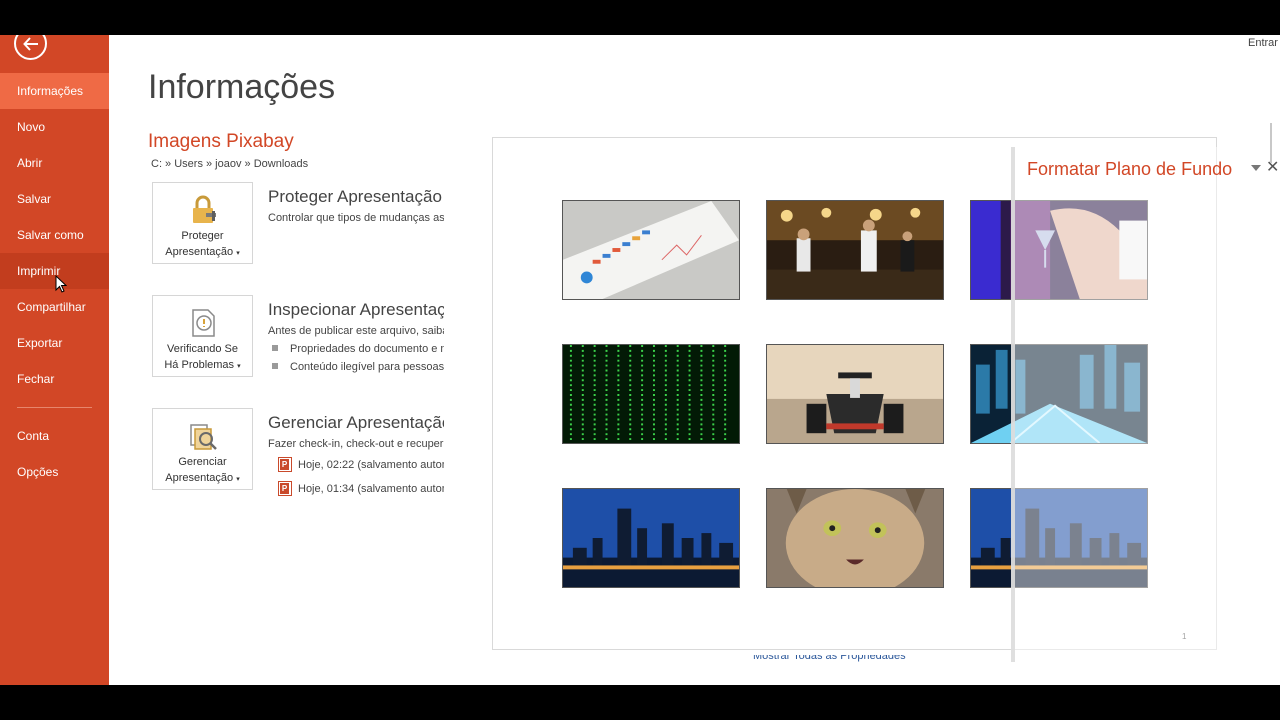 This screenshot has height=720, width=1280. Describe the element at coordinates (203, 323) in the screenshot. I see `inspect-icon` at that location.